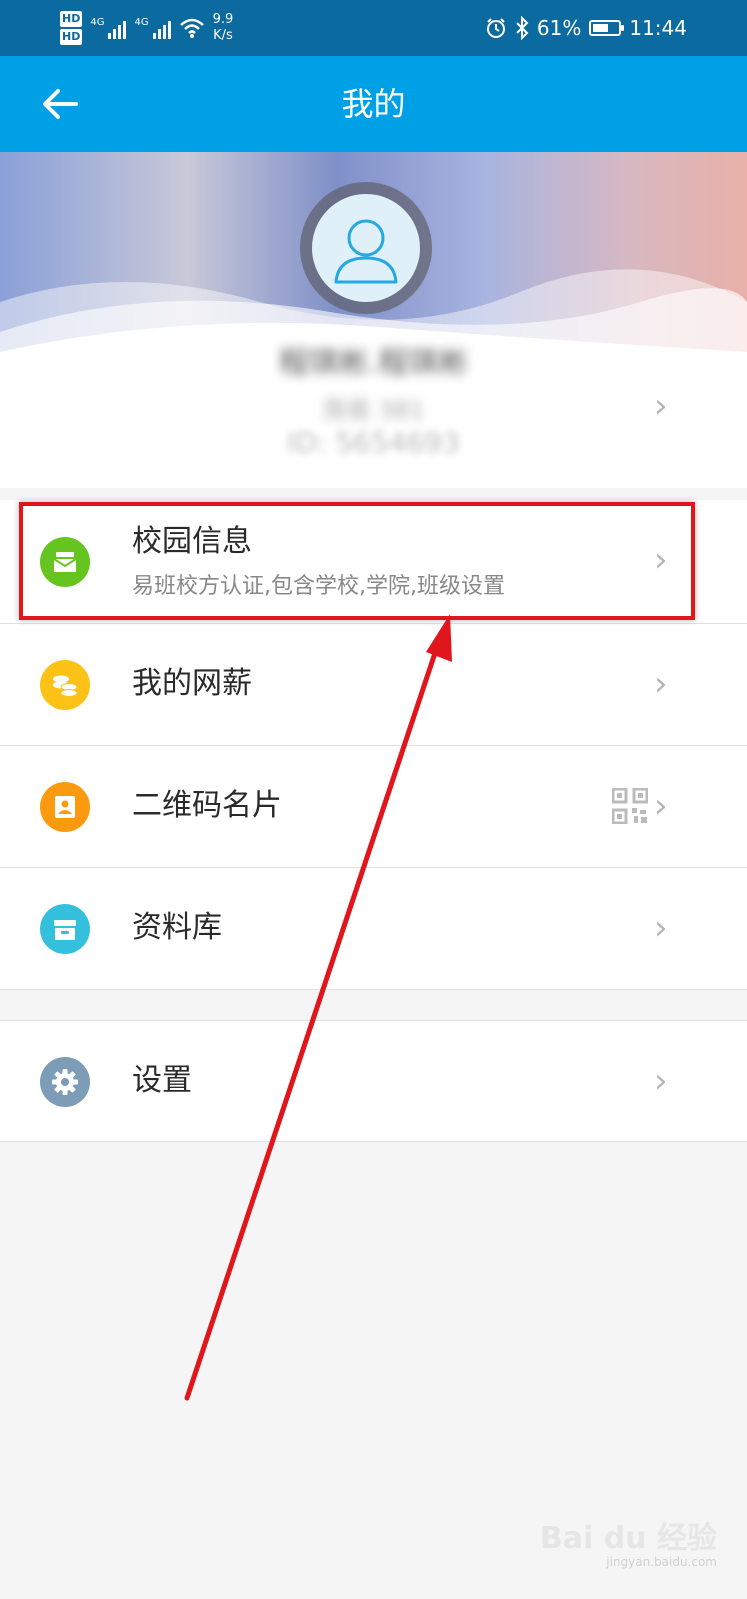  Describe the element at coordinates (495, 28) in the screenshot. I see `alarm-icon` at that location.